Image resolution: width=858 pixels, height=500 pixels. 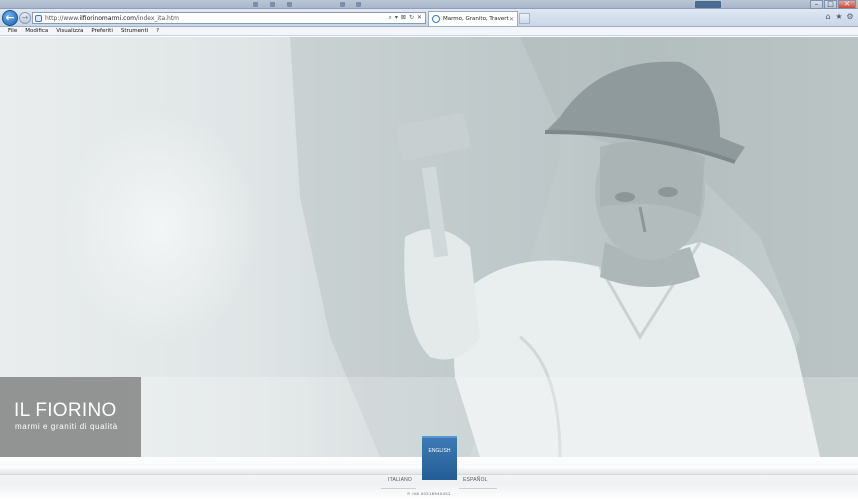 What do you see at coordinates (816, 4) in the screenshot?
I see `minimize-button: –` at bounding box center [816, 4].